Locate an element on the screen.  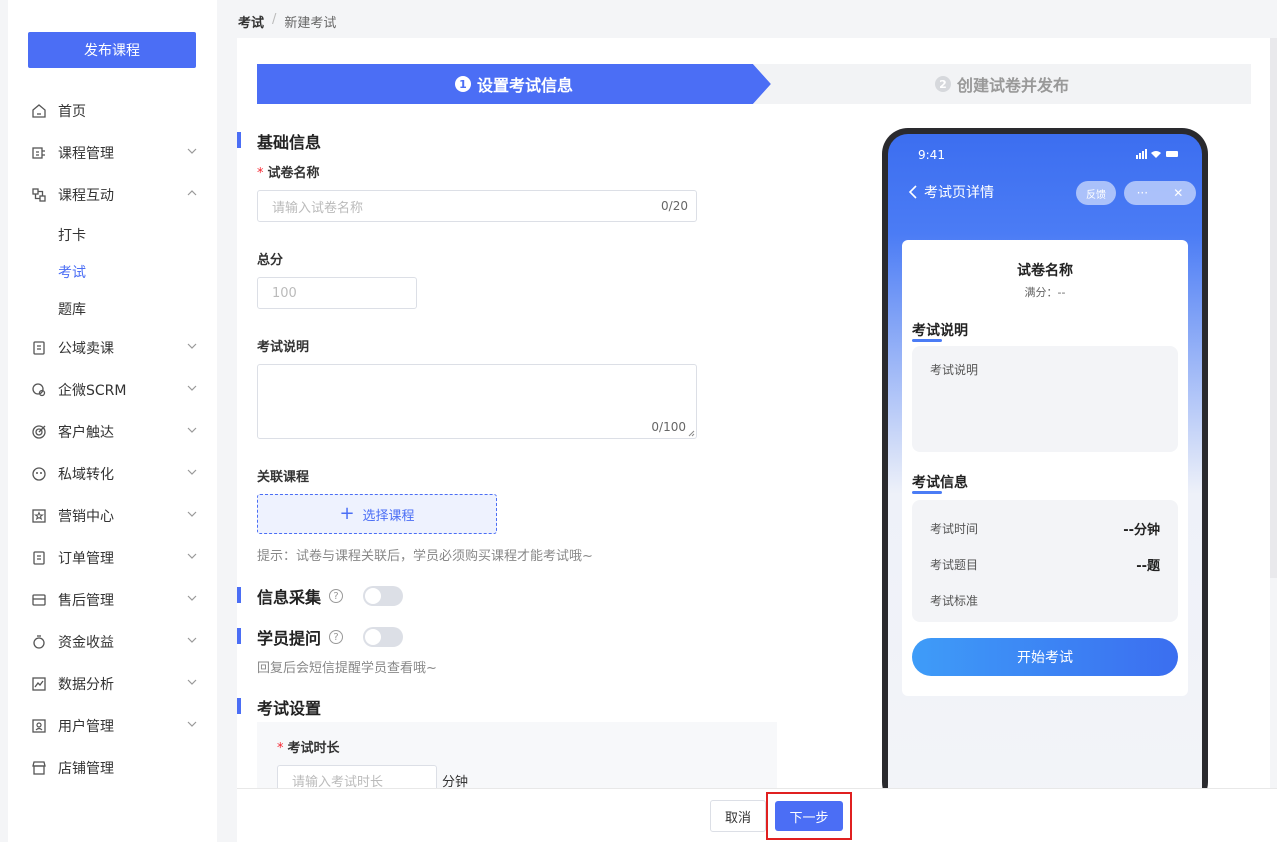
breadcrumb: 考试 / 新建考试 is located at coordinates (287, 21).